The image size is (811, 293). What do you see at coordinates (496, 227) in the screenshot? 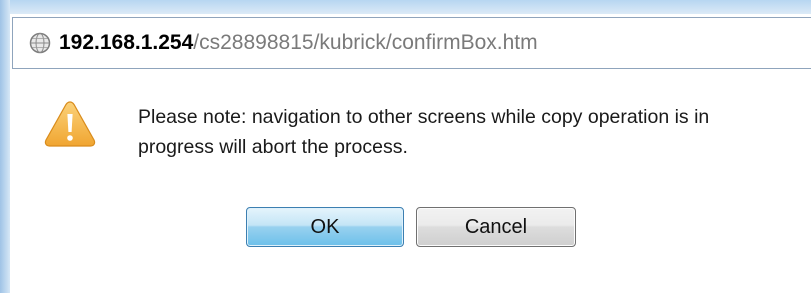
I see `cancel-button: Cancel` at bounding box center [496, 227].